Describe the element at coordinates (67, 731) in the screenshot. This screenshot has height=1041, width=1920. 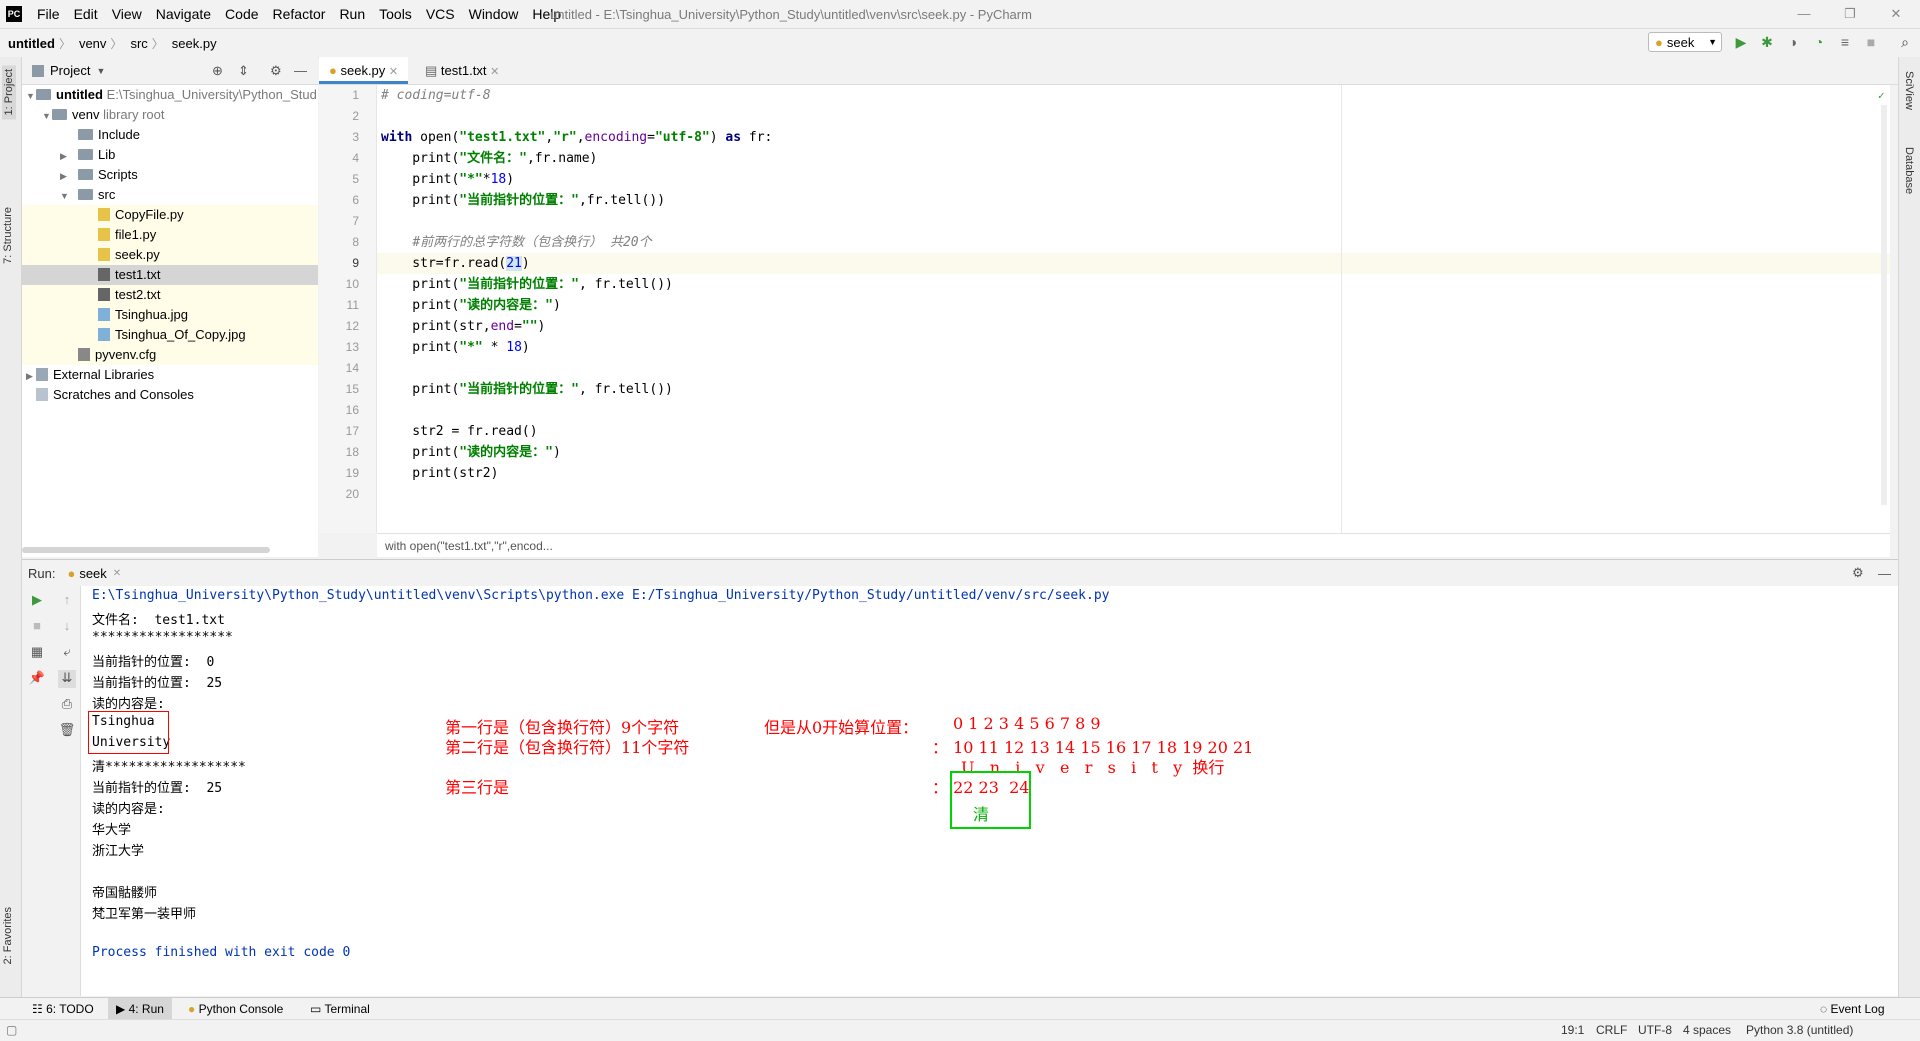
I see `trash-icon: 🗑` at that location.